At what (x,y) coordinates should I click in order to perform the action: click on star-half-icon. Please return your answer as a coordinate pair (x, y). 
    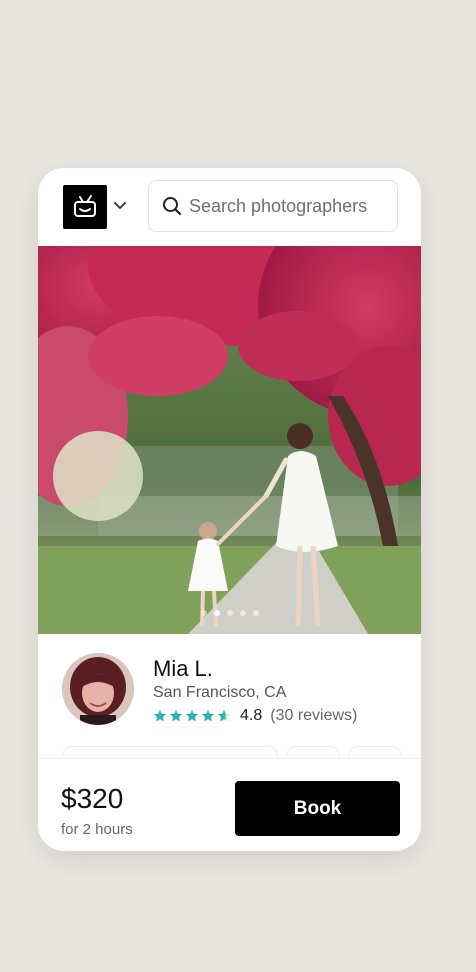
    Looking at the image, I should click on (224, 715).